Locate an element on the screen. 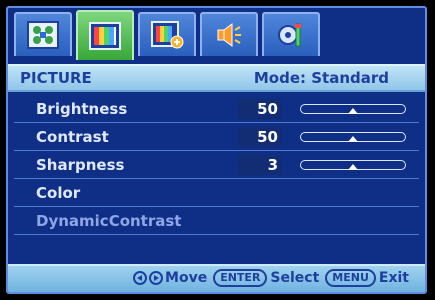 Image resolution: width=435 pixels, height=300 pixels. sharpness-slider is located at coordinates (353, 165).